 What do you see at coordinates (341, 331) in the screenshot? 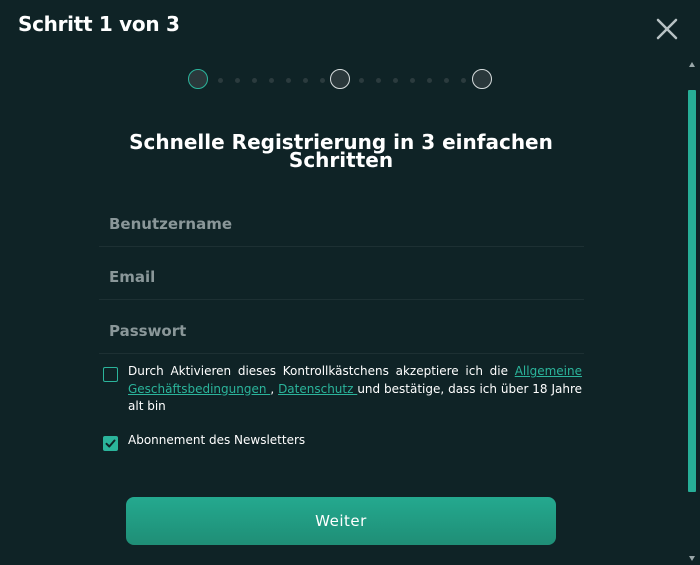
I see `password-input` at bounding box center [341, 331].